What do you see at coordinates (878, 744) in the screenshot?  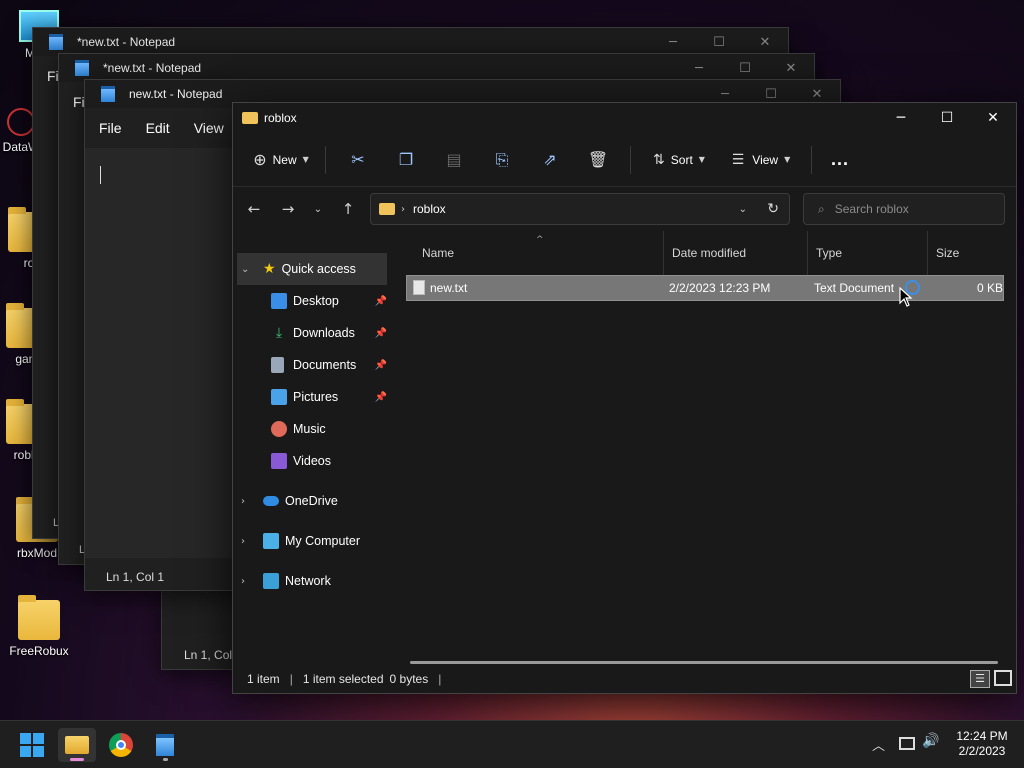 I see `chevron-up-icon: ︿` at bounding box center [878, 744].